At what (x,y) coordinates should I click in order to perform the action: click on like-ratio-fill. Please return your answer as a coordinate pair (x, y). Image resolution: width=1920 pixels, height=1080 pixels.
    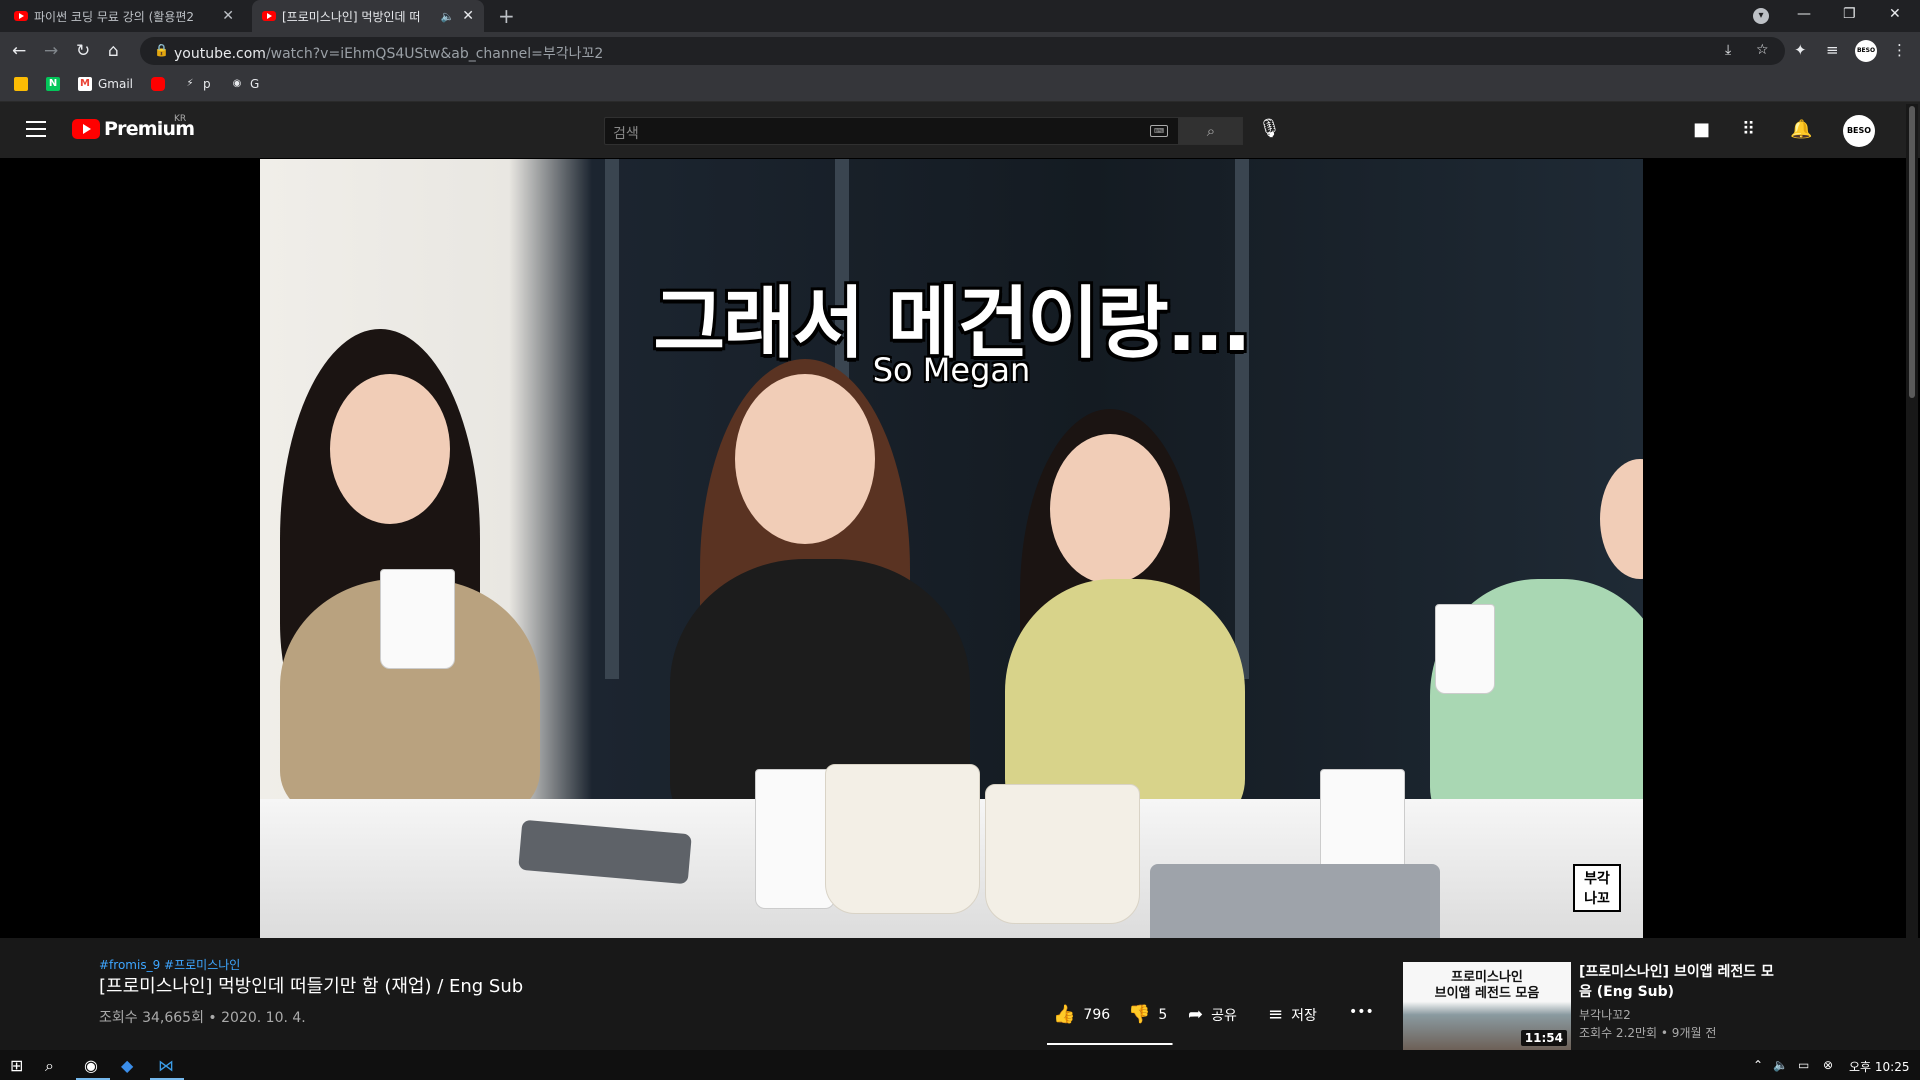
    Looking at the image, I should click on (1109, 1044).